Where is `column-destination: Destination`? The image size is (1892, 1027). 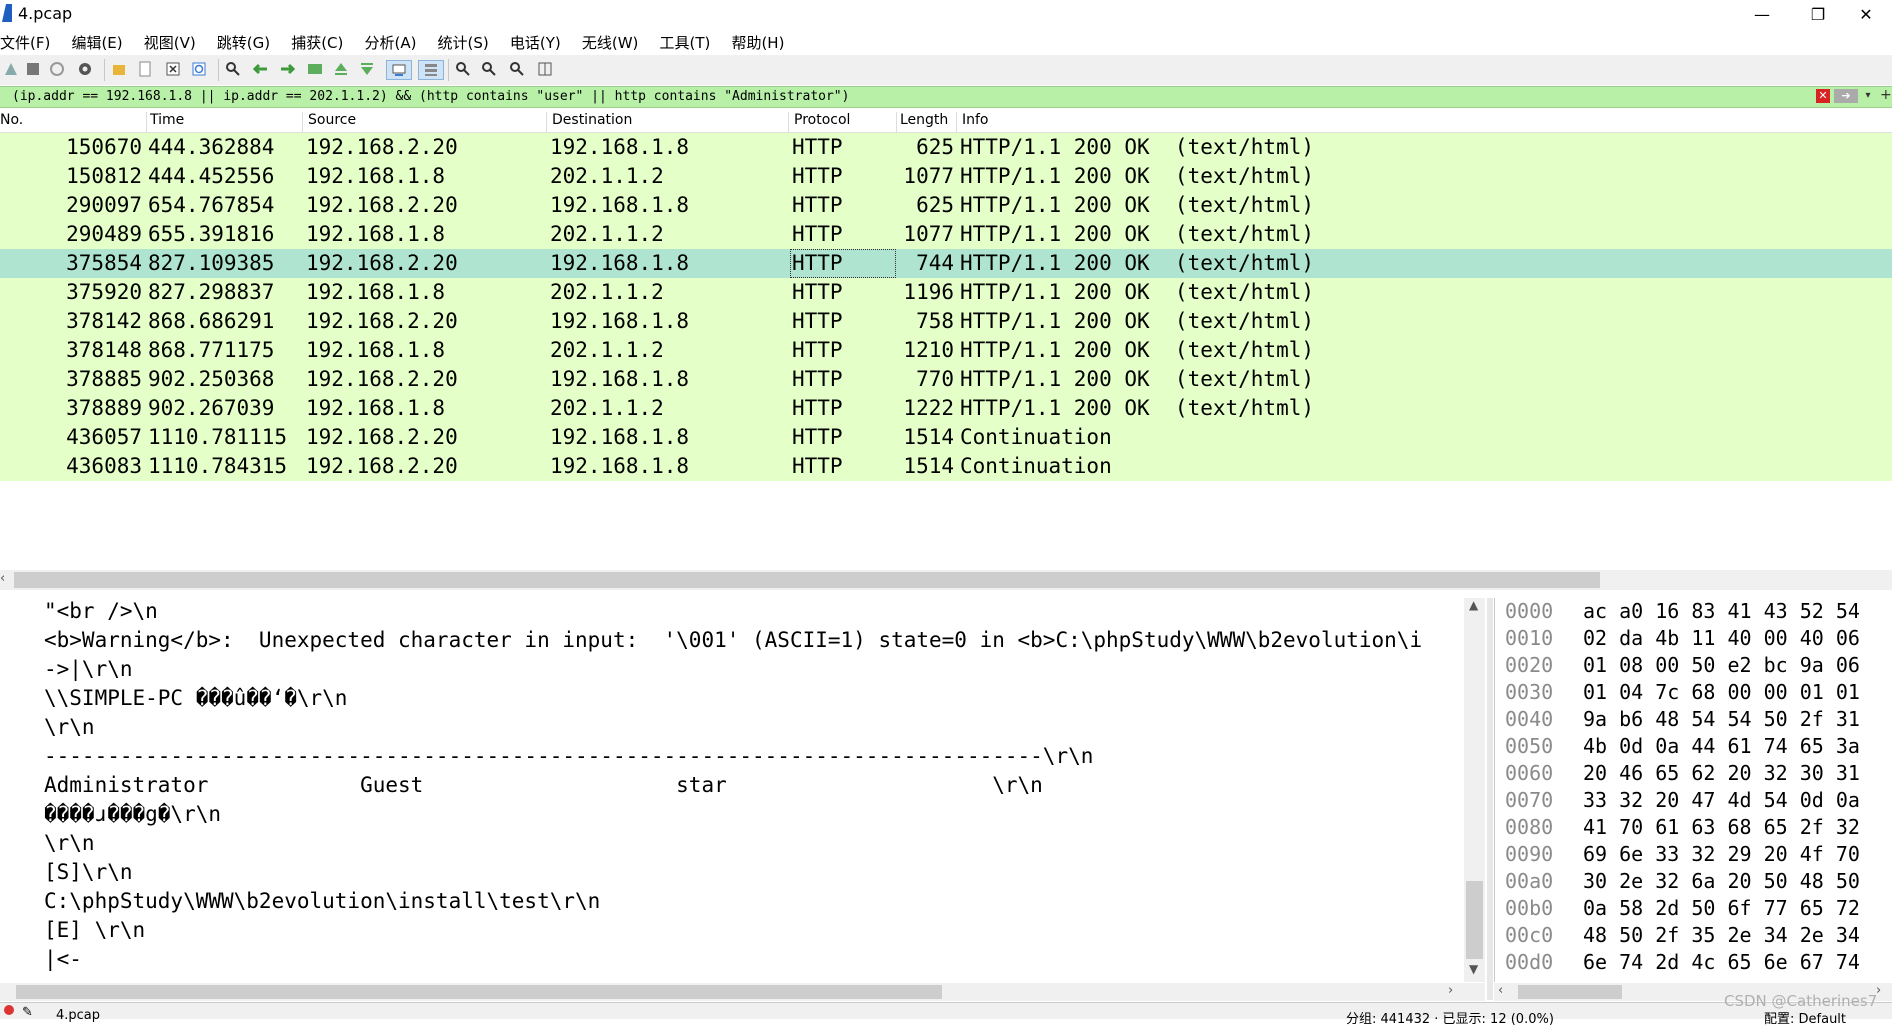 column-destination: Destination is located at coordinates (592, 120).